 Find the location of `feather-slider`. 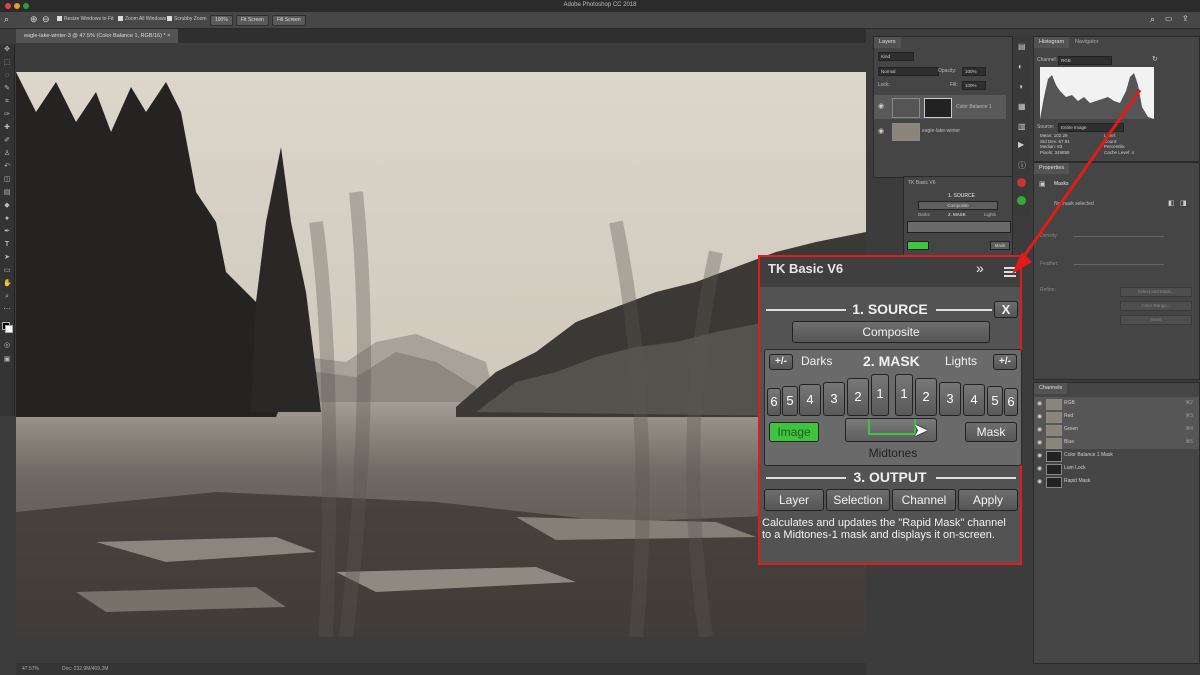

feather-slider is located at coordinates (1119, 264).